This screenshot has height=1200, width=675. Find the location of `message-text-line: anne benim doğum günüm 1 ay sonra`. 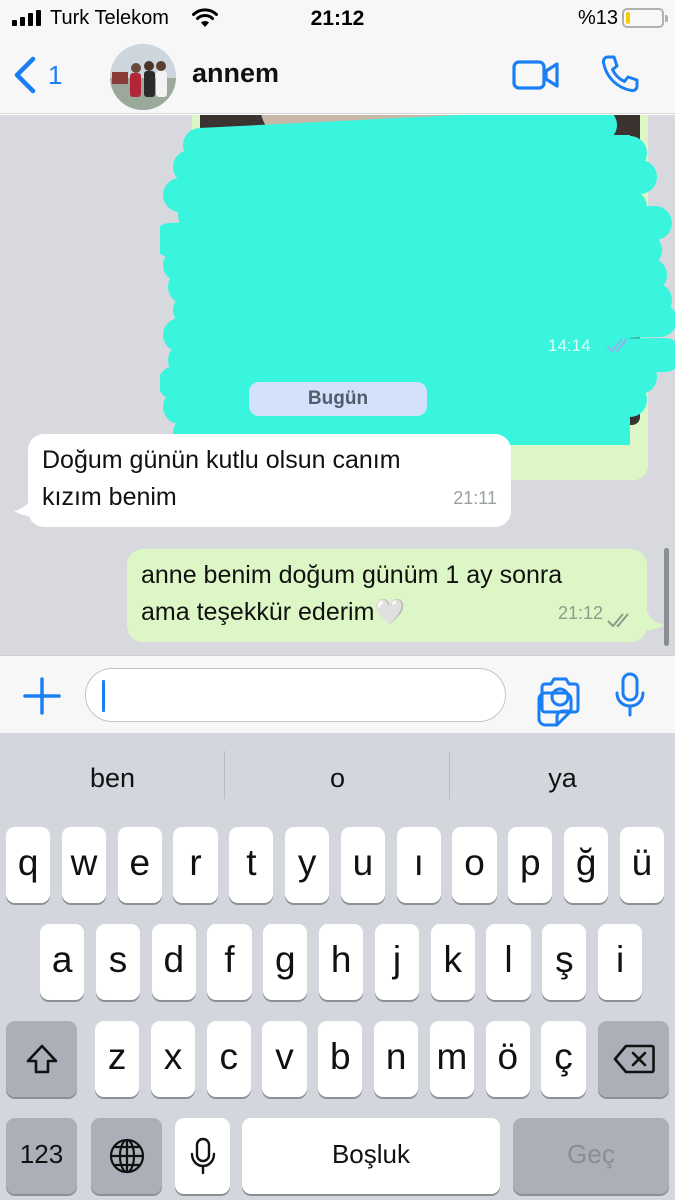

message-text-line: anne benim doğum günüm 1 ay sonra is located at coordinates (352, 575).